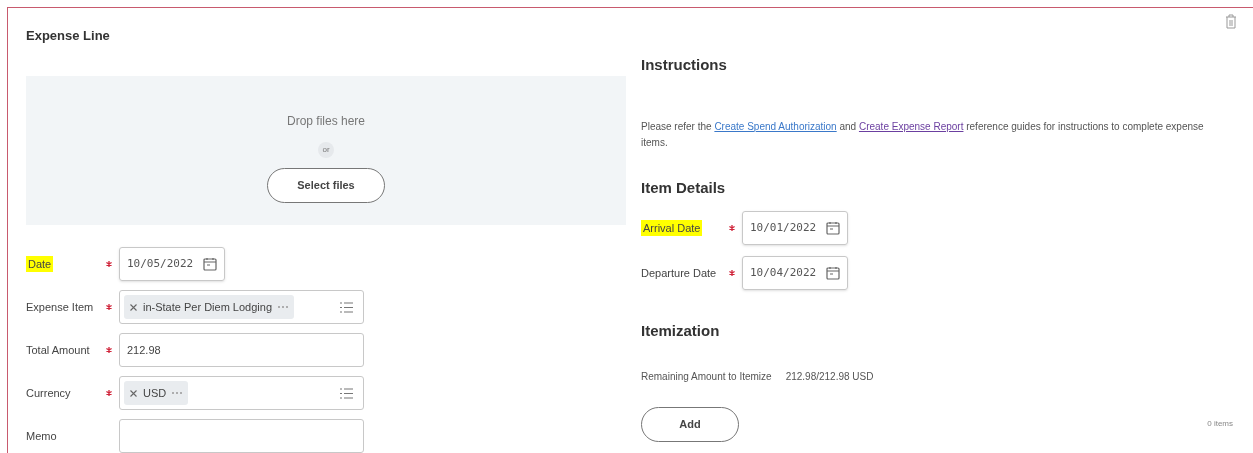  What do you see at coordinates (241, 393) in the screenshot?
I see `select-field: USD` at bounding box center [241, 393].